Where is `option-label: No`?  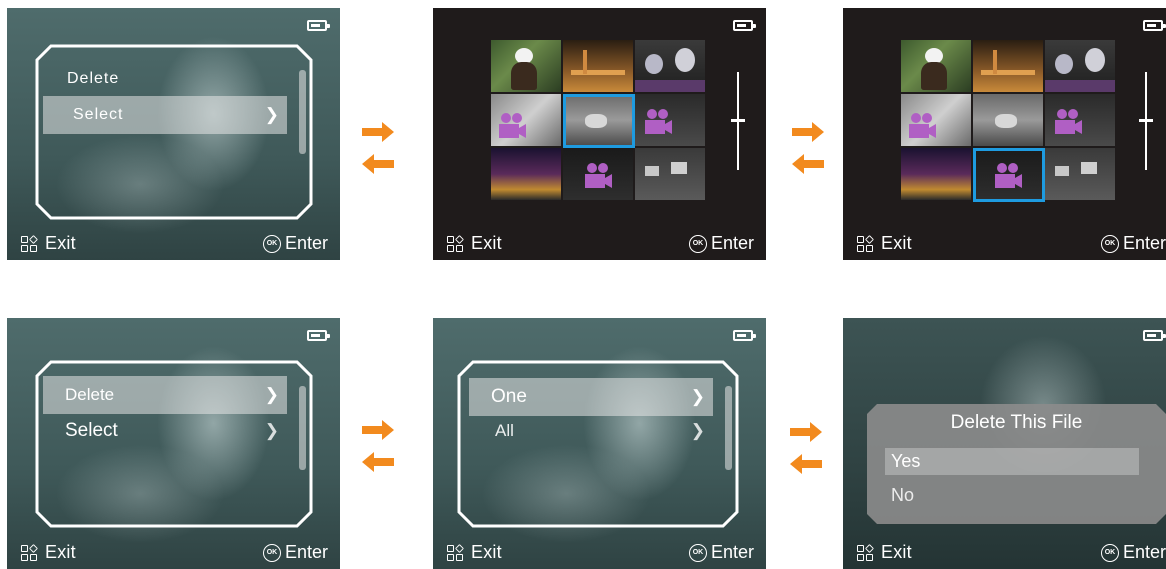
option-label: No is located at coordinates (903, 495).